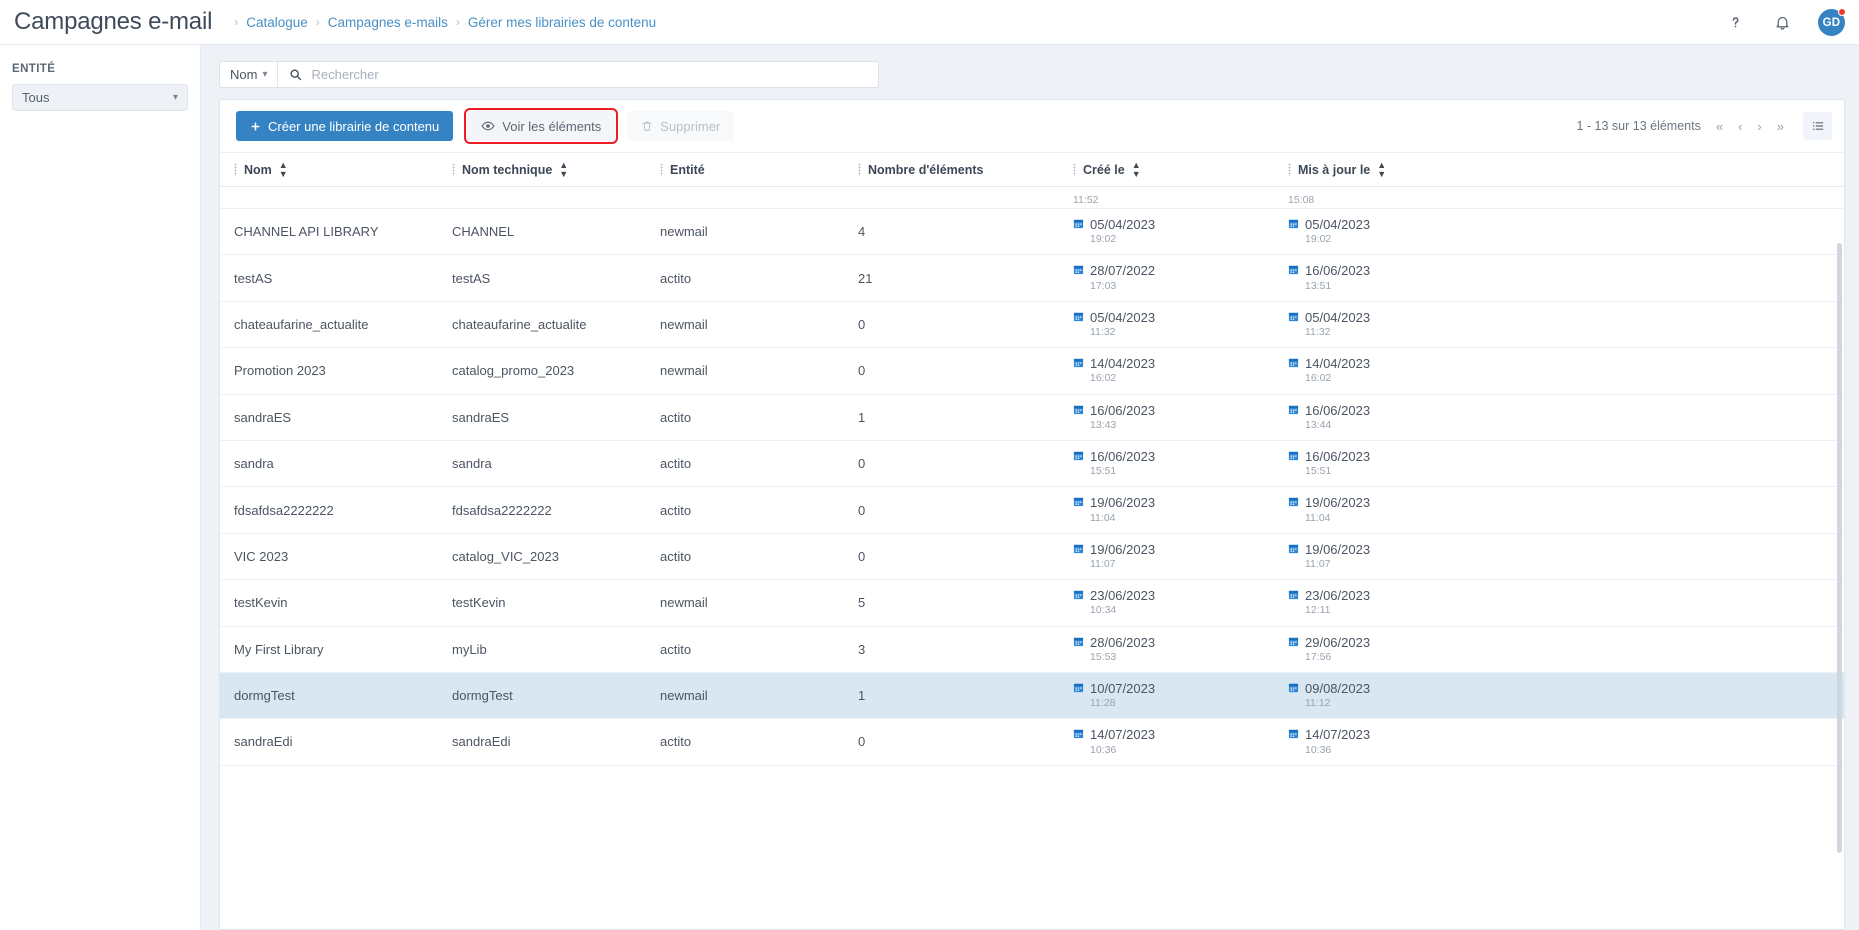  Describe the element at coordinates (751, 170) in the screenshot. I see `column-header-entite: Entité` at that location.